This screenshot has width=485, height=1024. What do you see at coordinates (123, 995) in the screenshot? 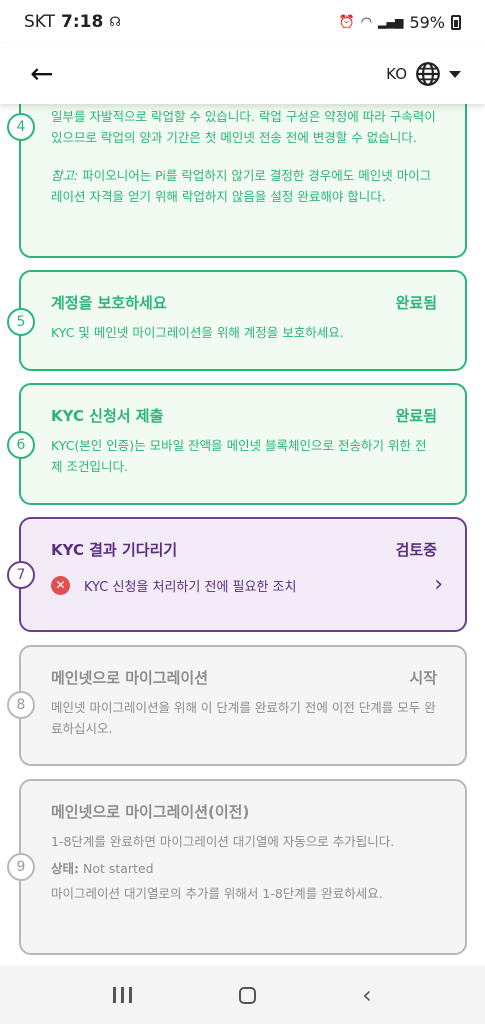
I see `recents-button` at bounding box center [123, 995].